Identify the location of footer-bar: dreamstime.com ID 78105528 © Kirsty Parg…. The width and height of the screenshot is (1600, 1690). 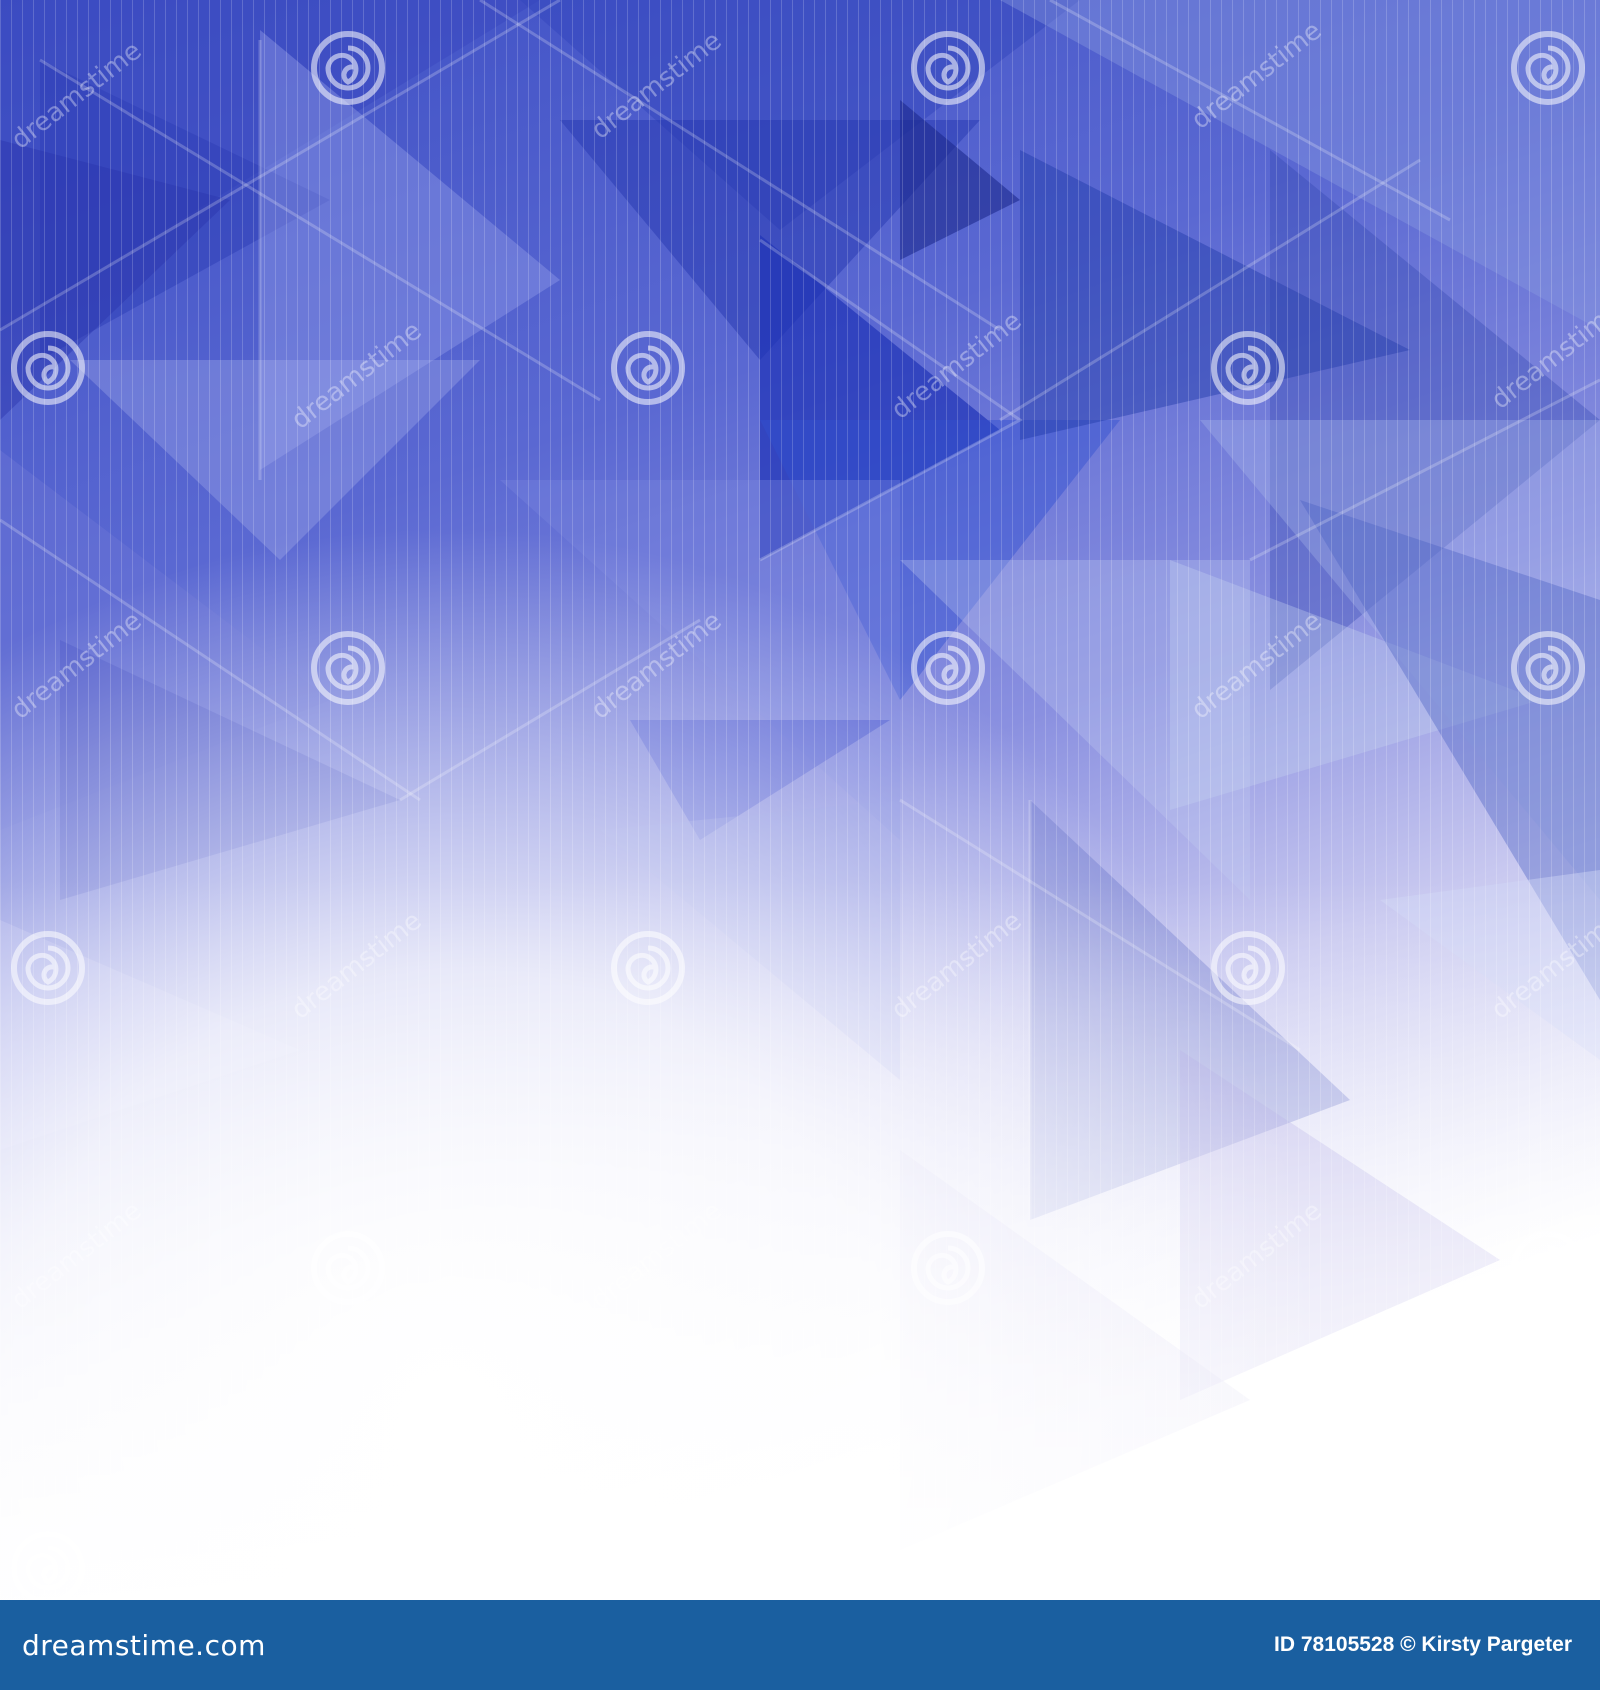
(800, 1645).